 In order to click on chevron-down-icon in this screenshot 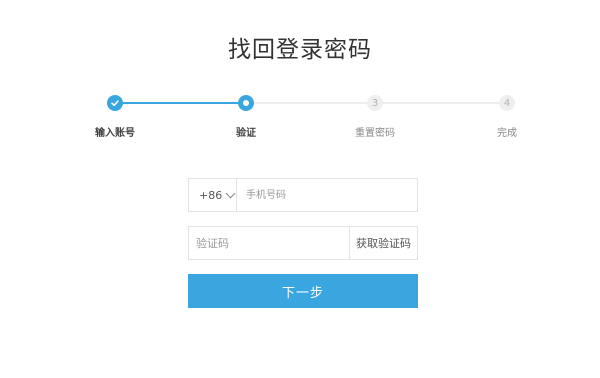, I will do `click(230, 193)`.